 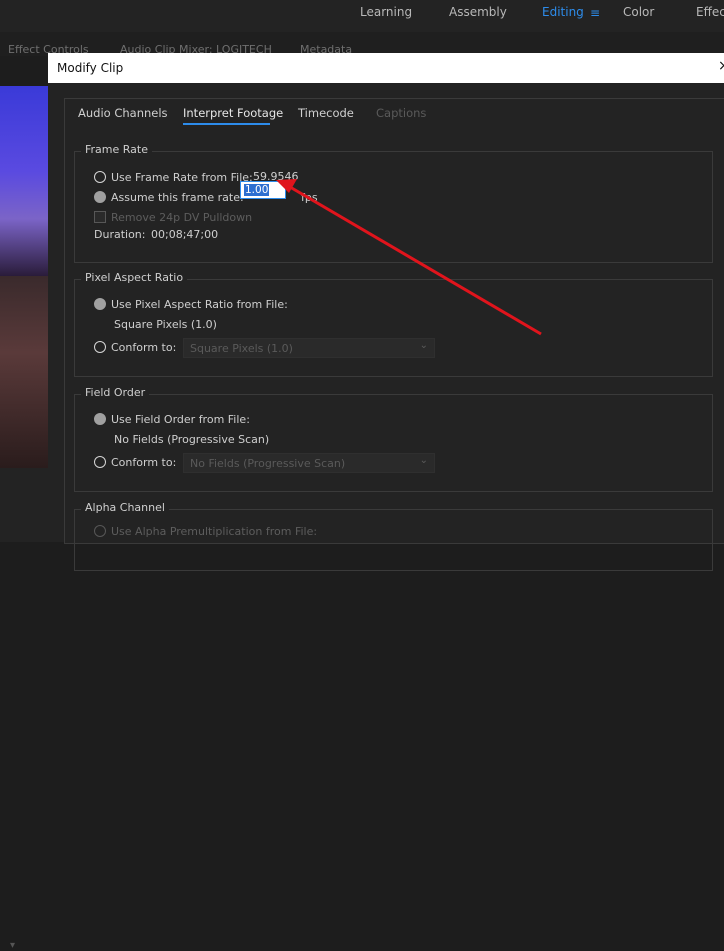 I want to click on video-frame-top, so click(x=24, y=181).